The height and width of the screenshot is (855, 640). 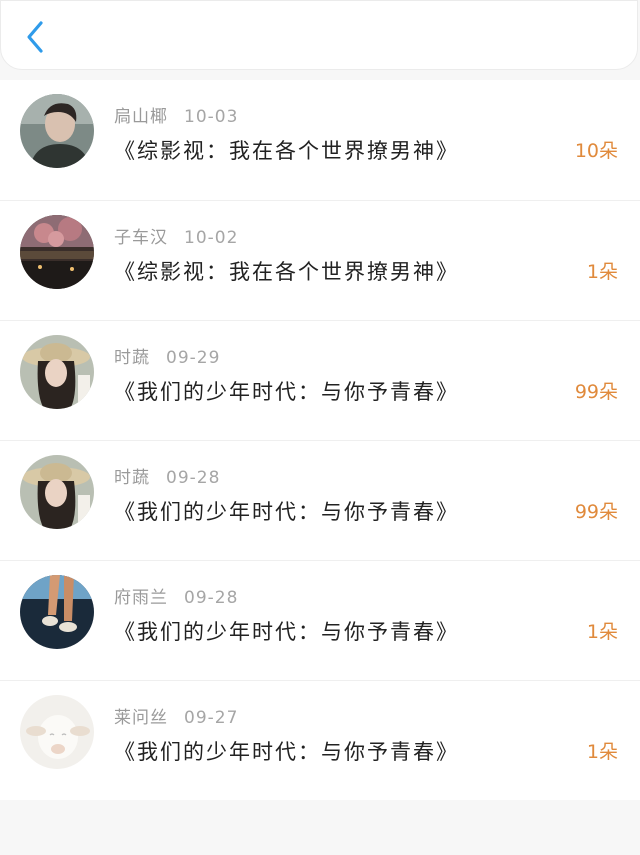 I want to click on list-item: 时蔬 09-28 《我们的少年时代：与你予青春》 99朵, so click(x=320, y=500).